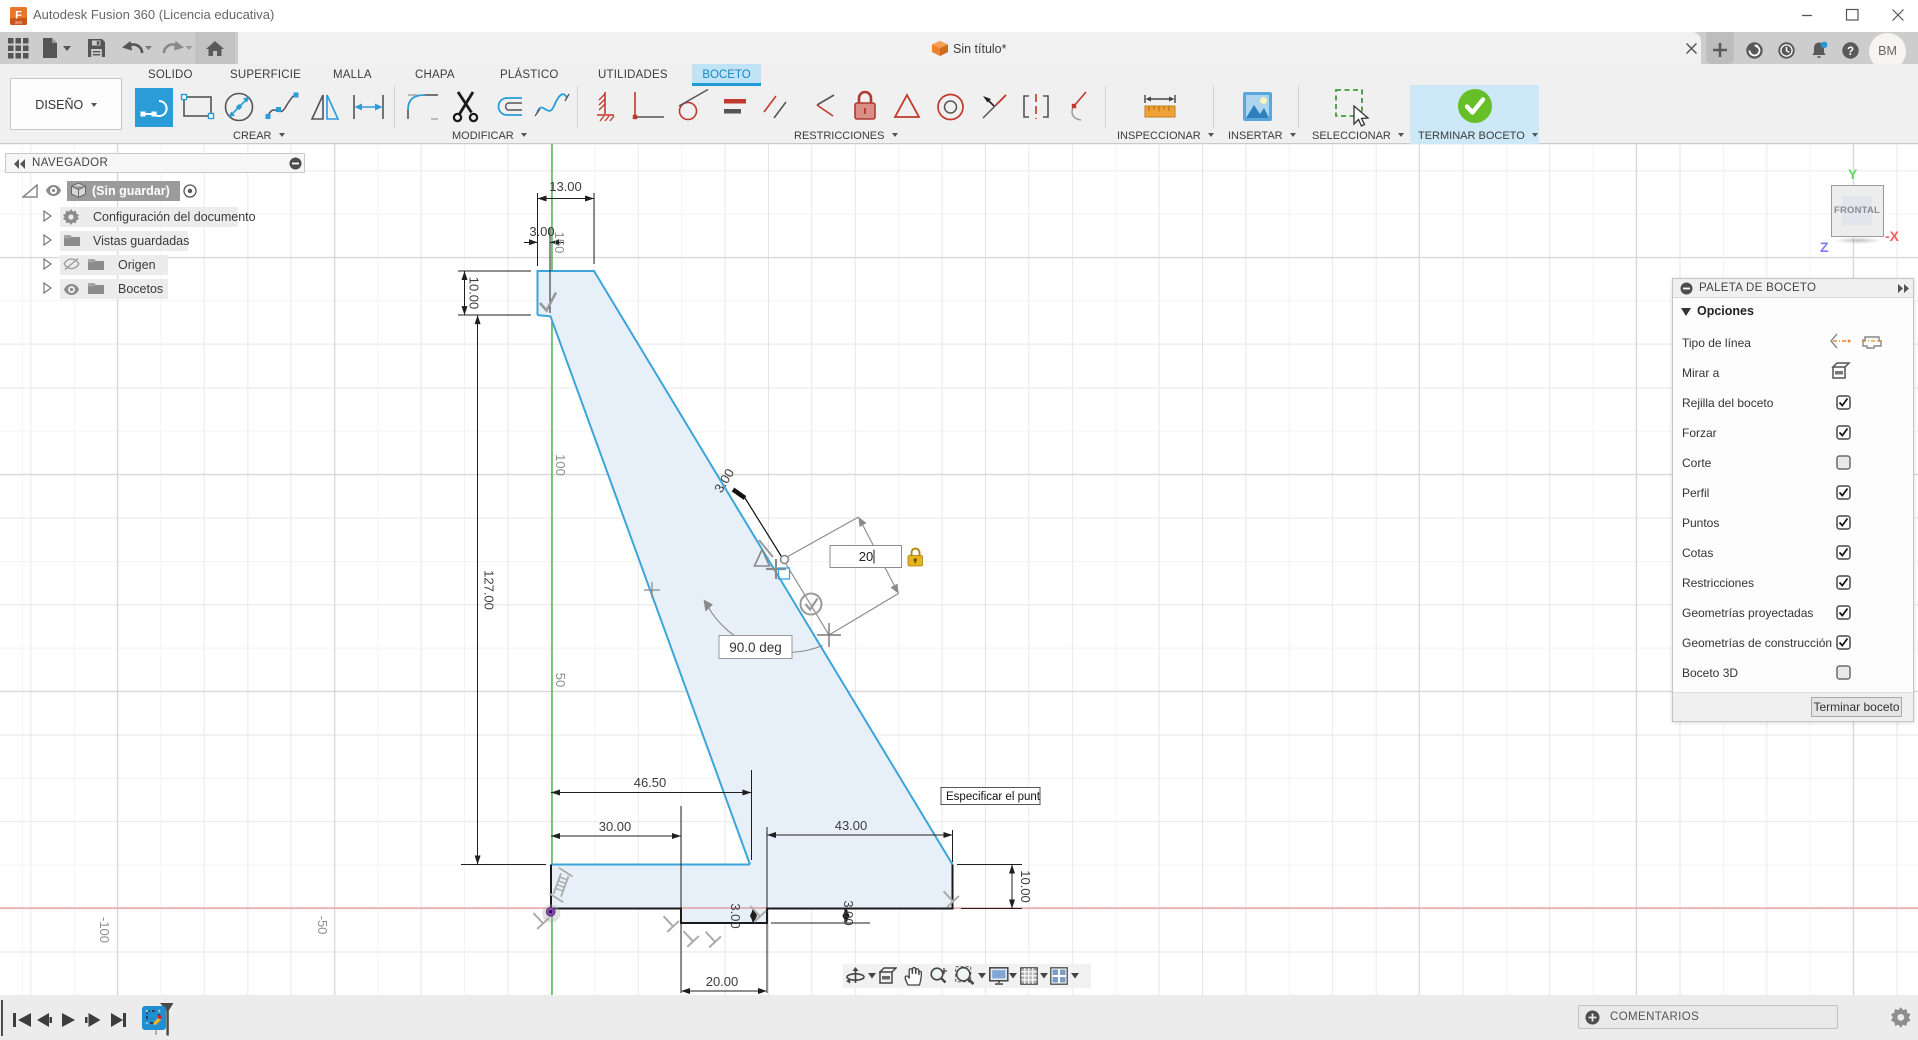  What do you see at coordinates (722, 981) in the screenshot?
I see `svg-text: 20.00` at bounding box center [722, 981].